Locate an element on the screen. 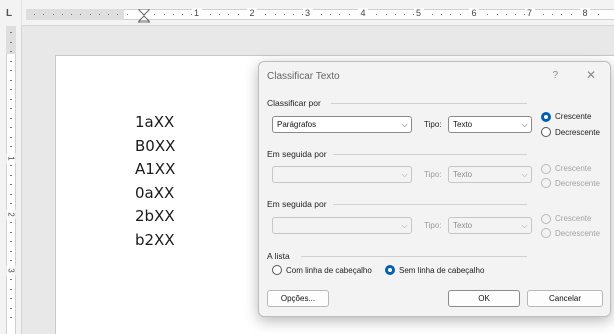 Image resolution: width=614 pixels, height=334 pixels. document-line: 2bXX is located at coordinates (155, 216).